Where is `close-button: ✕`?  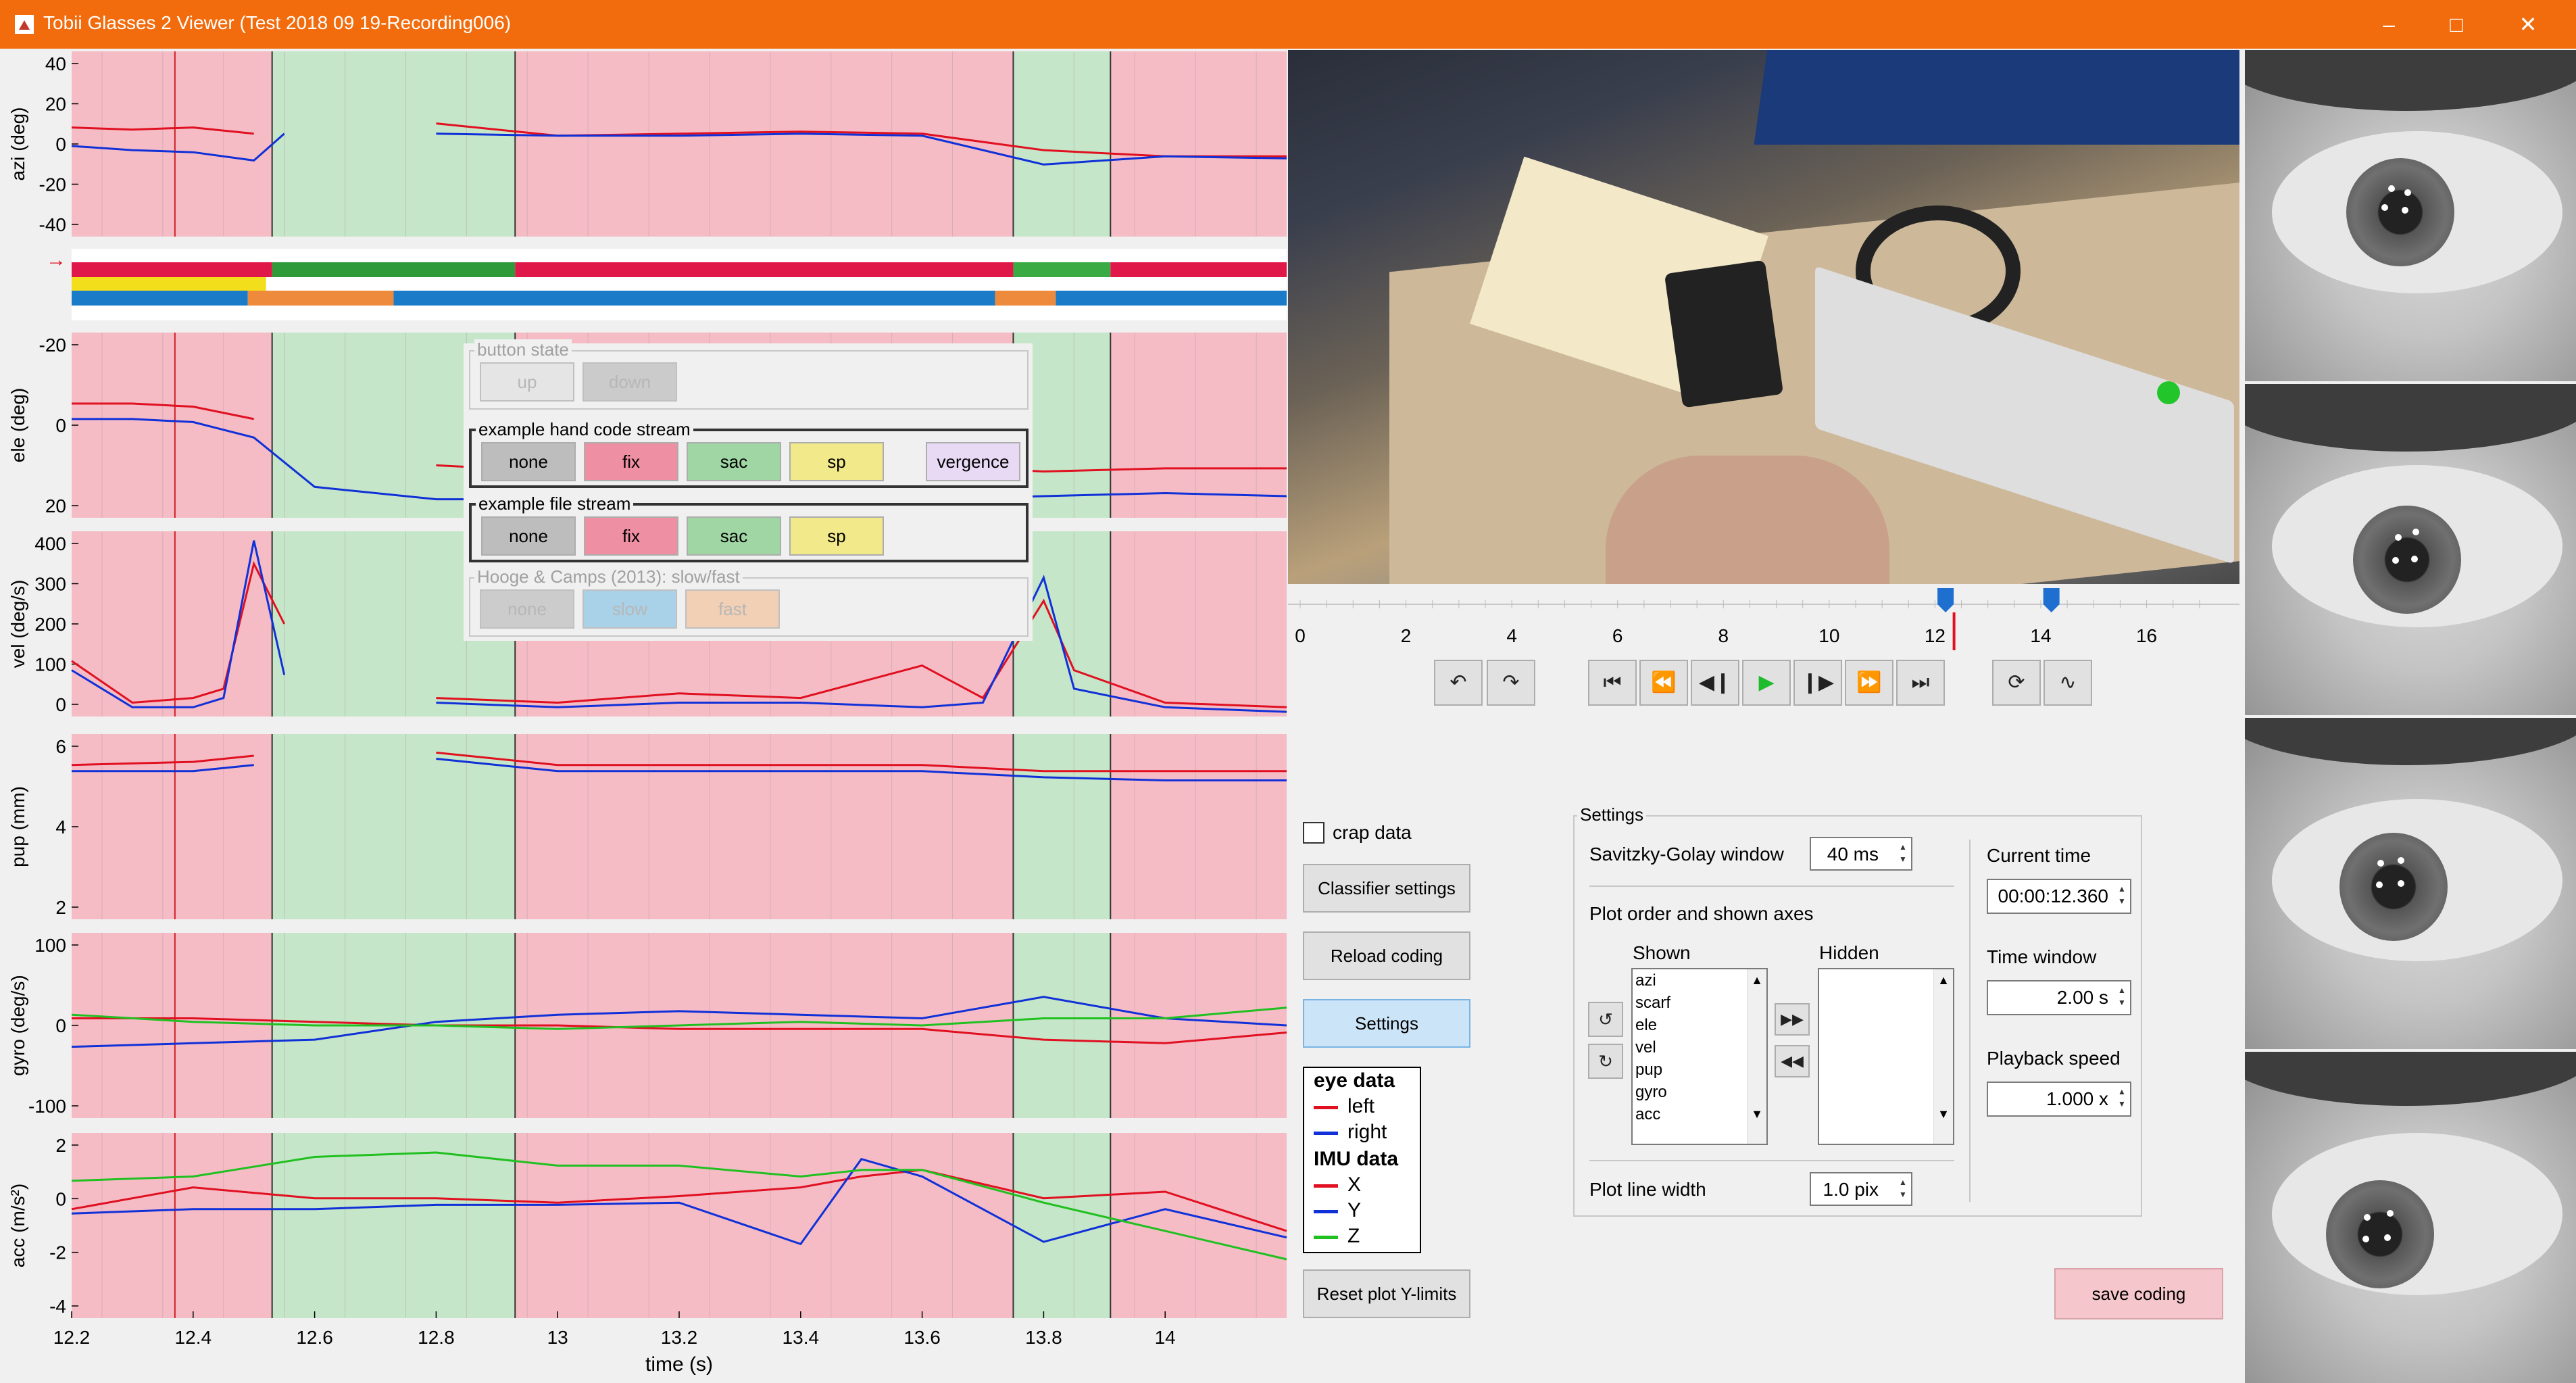
close-button: ✕ is located at coordinates (2528, 24).